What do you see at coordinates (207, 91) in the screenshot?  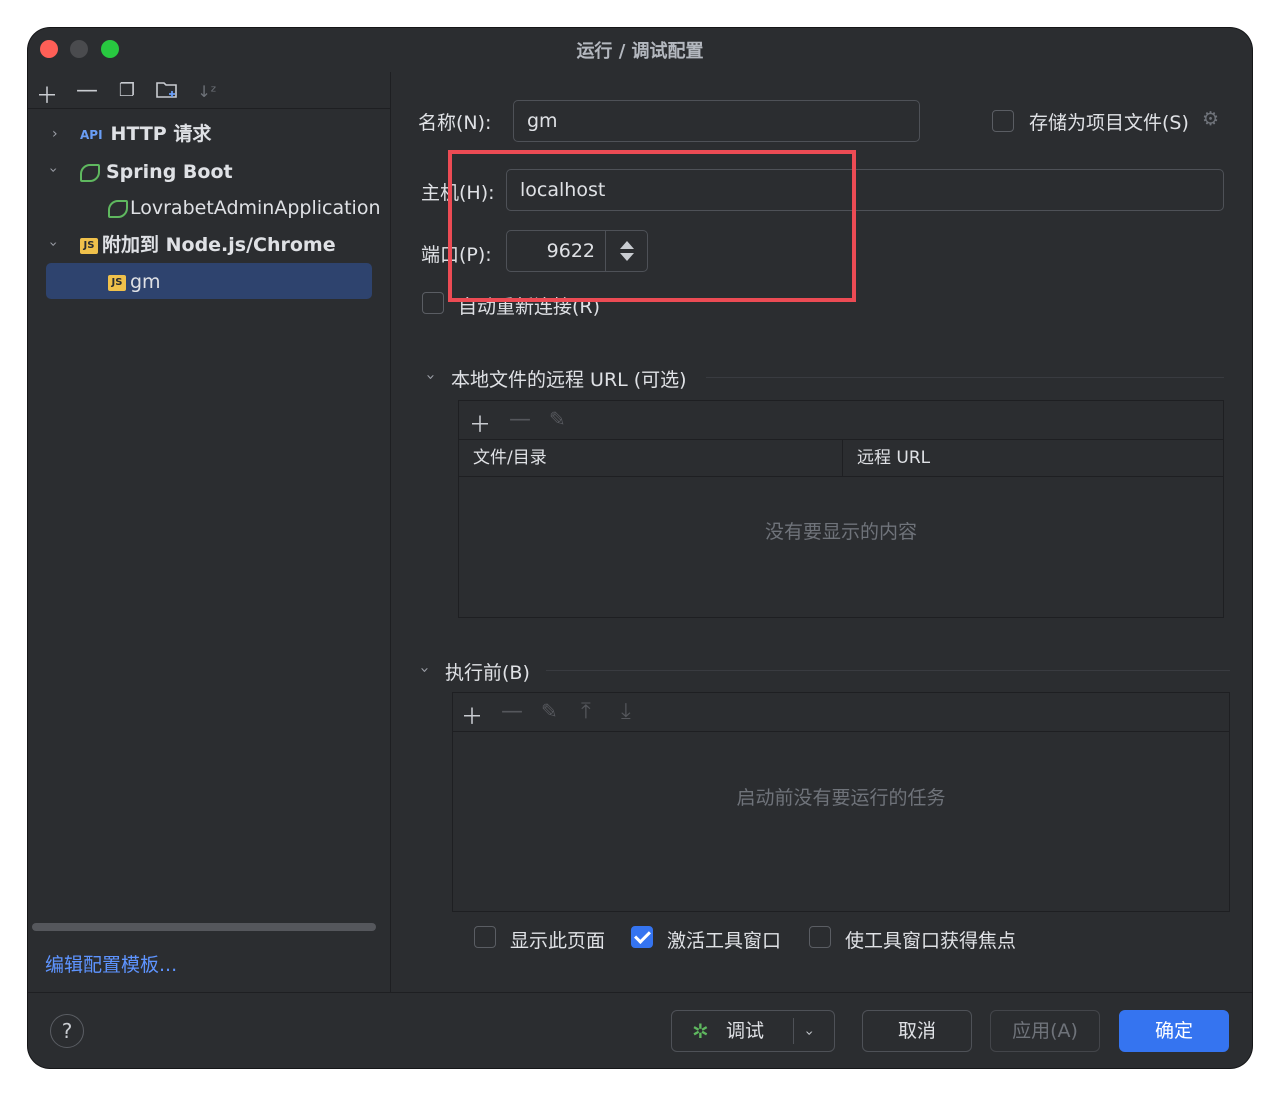 I see `sort-icon: ↓ᶻ` at bounding box center [207, 91].